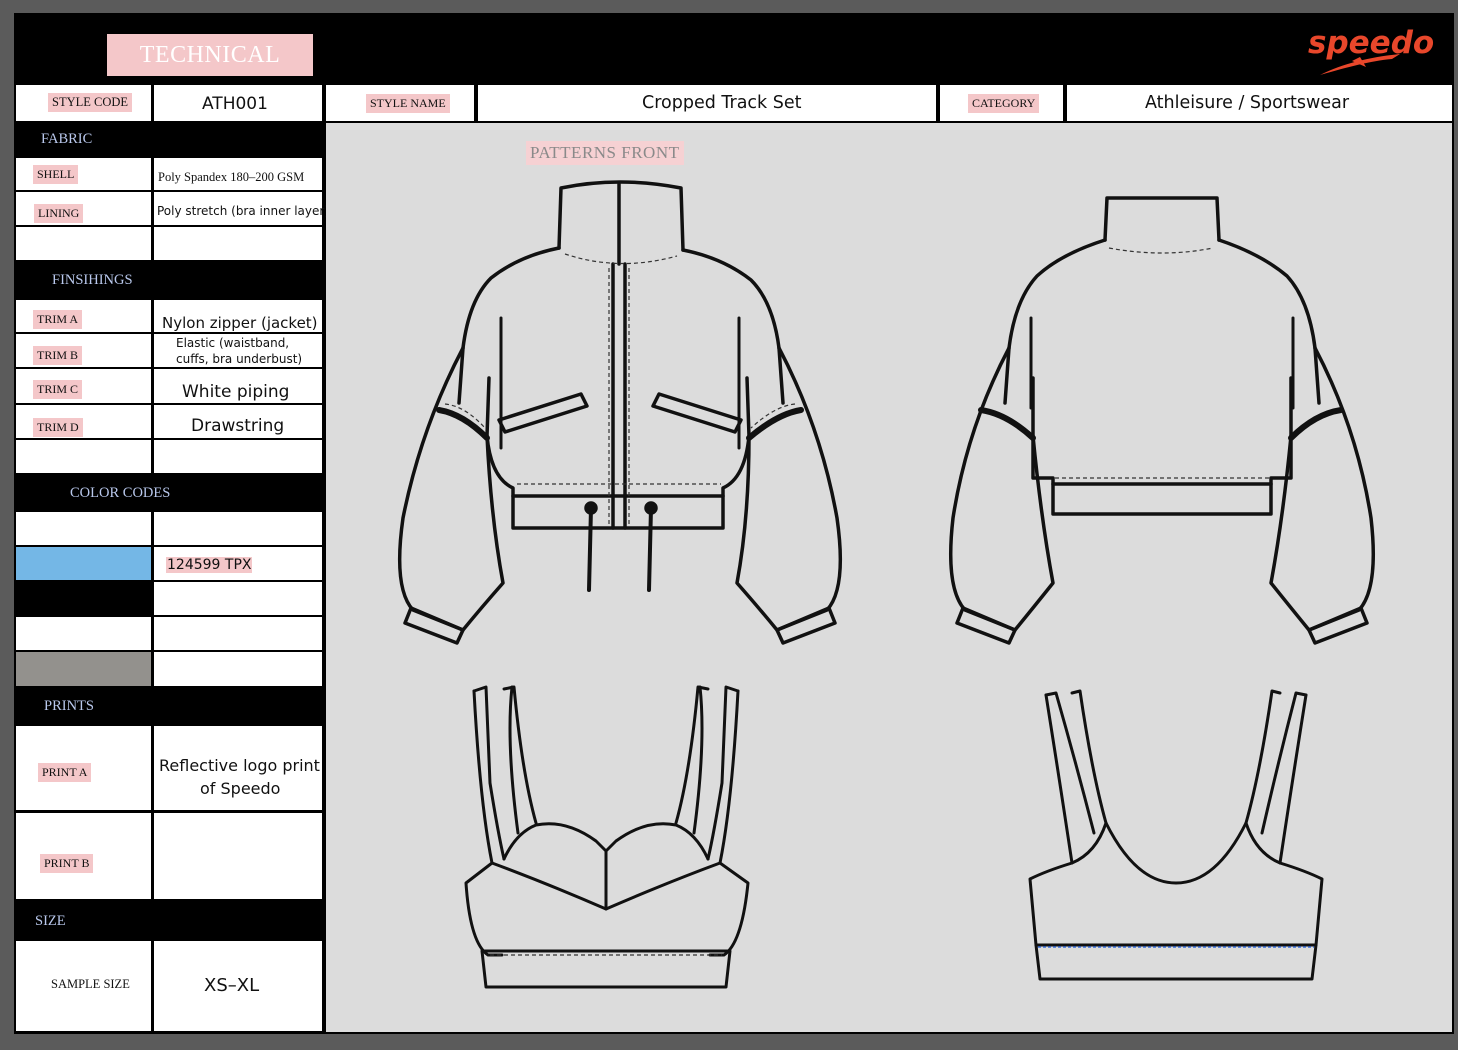 This screenshot has height=1050, width=1458. I want to click on trim-a-row: TRIM A Nylon zipper (jacket), so click(169, 316).